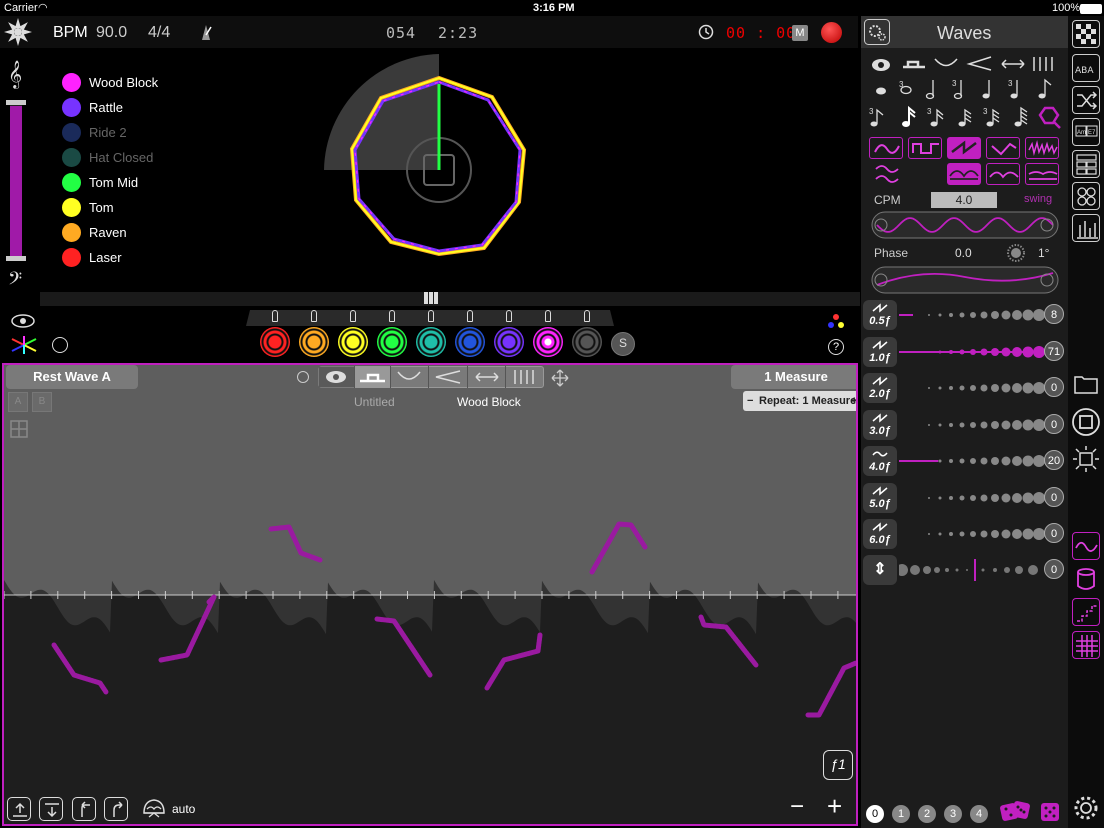 This screenshot has height=828, width=1104. What do you see at coordinates (964, 92) in the screenshot?
I see `note-selector-grid: 3 3 3 3 3 3` at bounding box center [964, 92].